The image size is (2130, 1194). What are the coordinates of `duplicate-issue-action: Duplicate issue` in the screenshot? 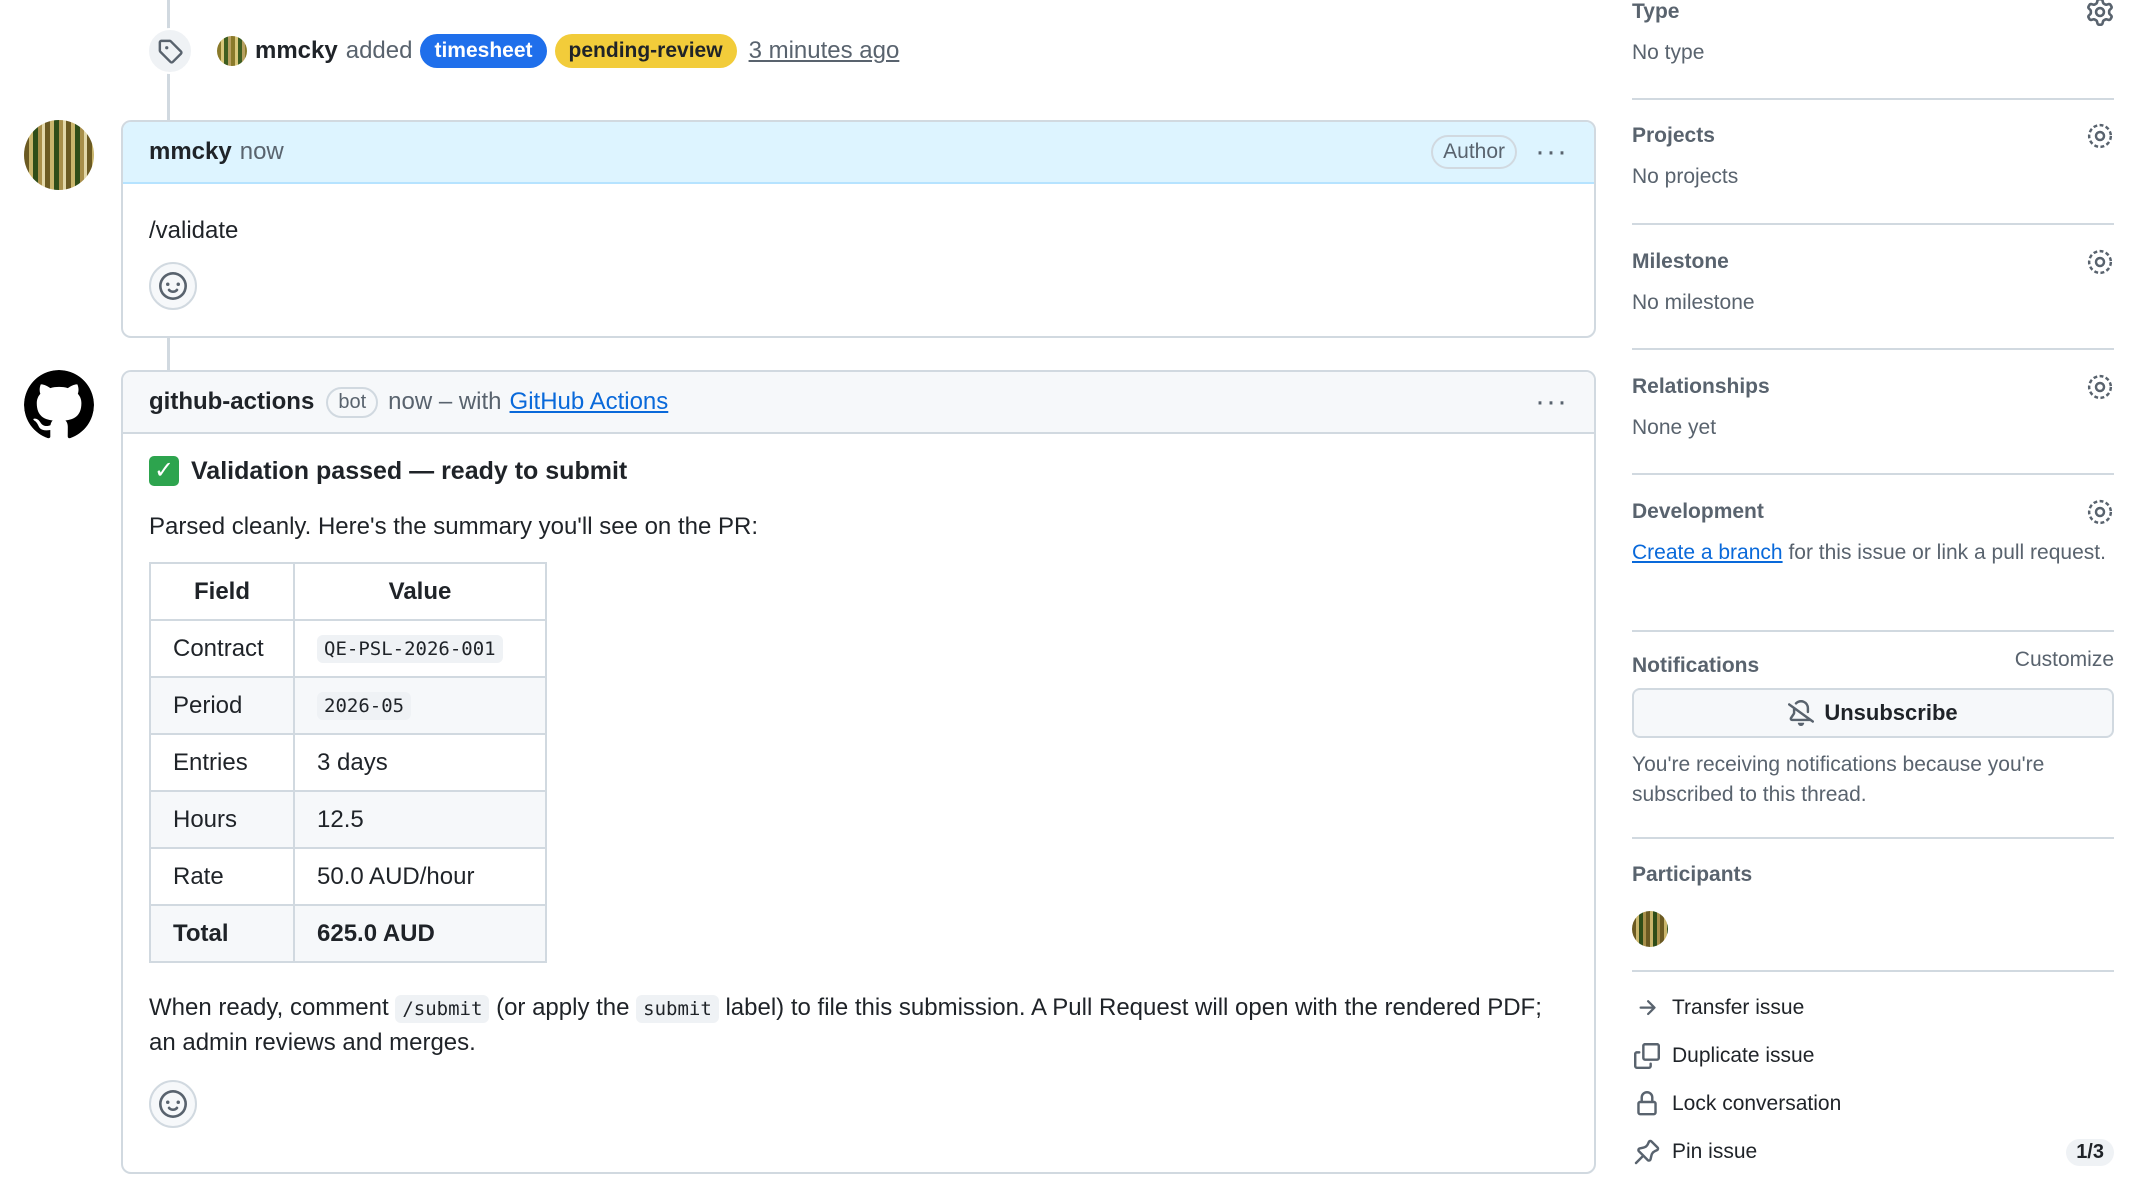 It's located at (1873, 1056).